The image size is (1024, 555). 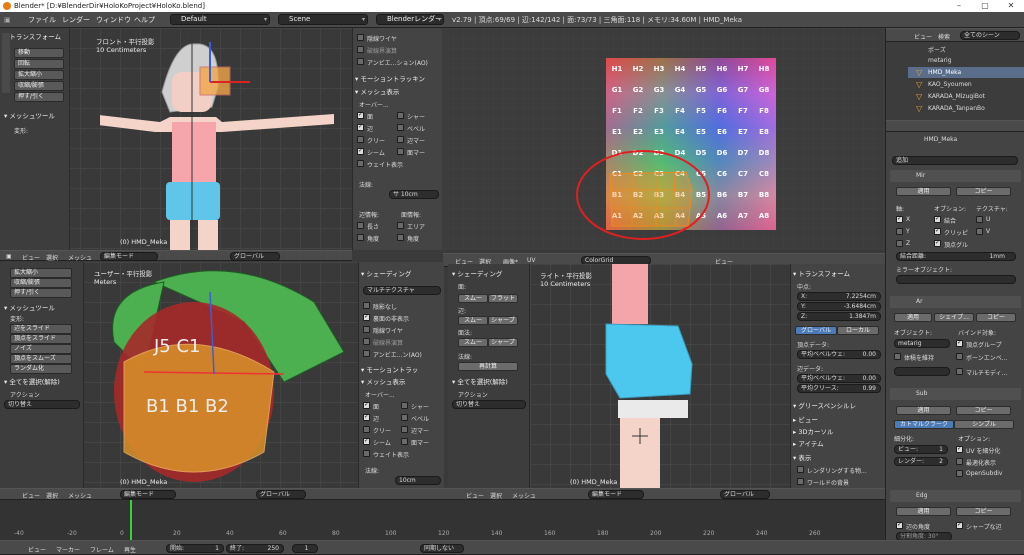 I want to click on shading-mode-select: マルチテクスチャ, so click(x=402, y=290).